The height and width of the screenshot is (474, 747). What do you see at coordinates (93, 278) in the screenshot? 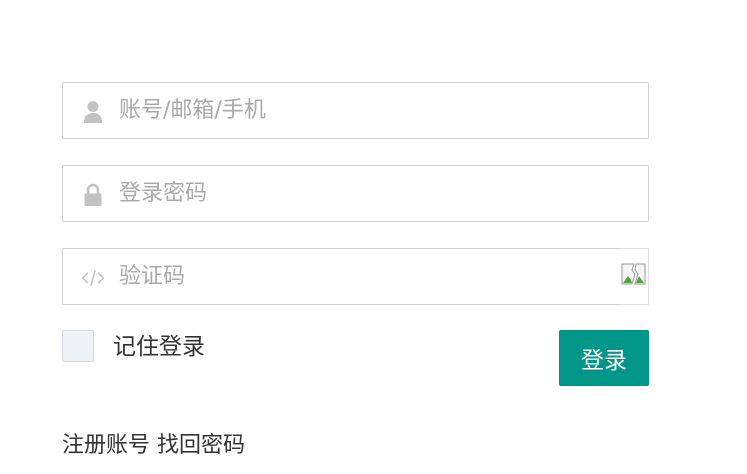
I see `code-icon` at bounding box center [93, 278].